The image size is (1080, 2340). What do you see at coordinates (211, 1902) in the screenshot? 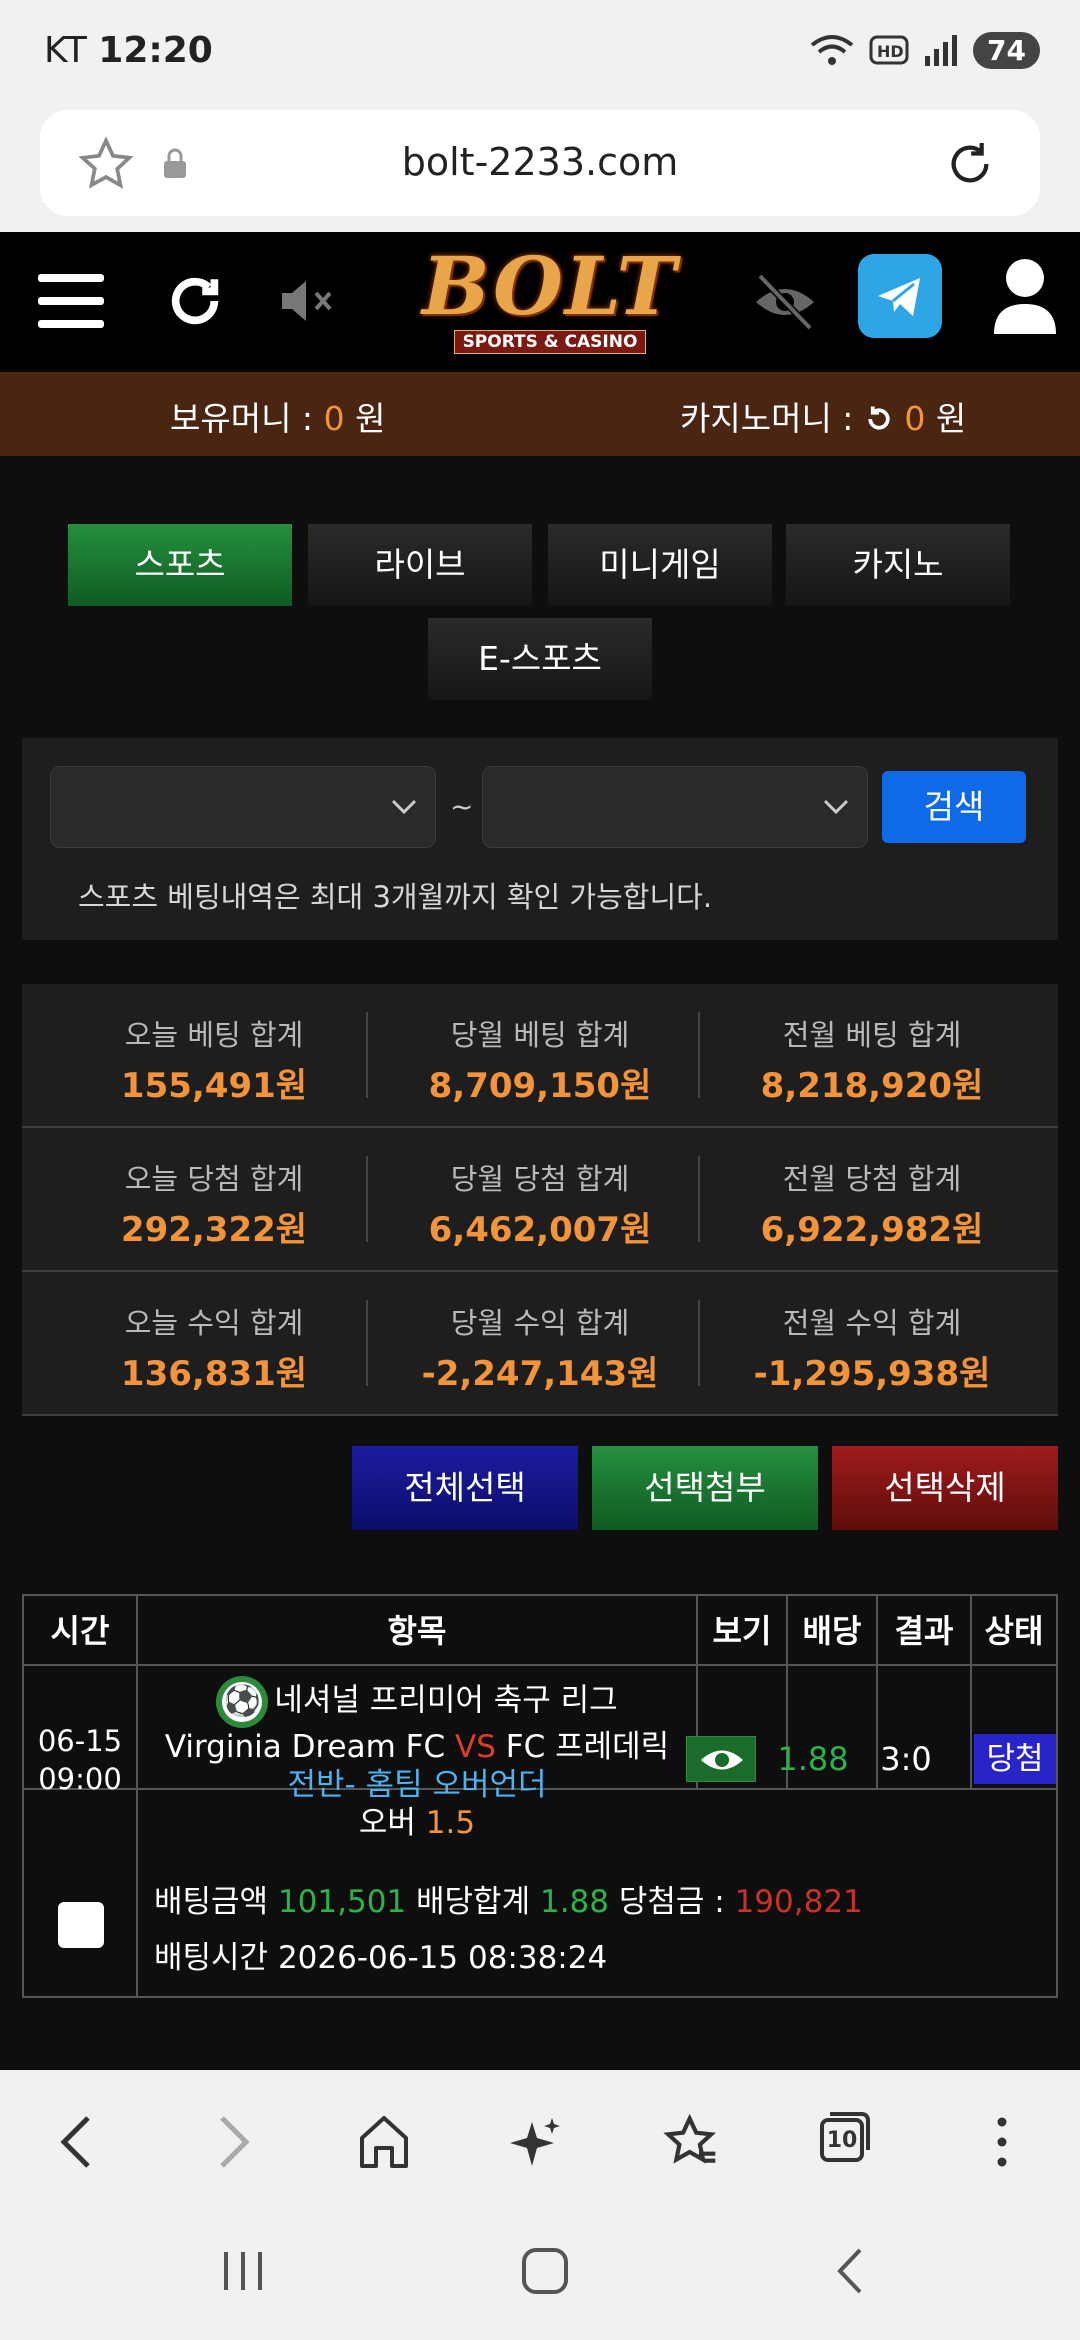
I see `bet-amount-label: 배팅금액` at bounding box center [211, 1902].